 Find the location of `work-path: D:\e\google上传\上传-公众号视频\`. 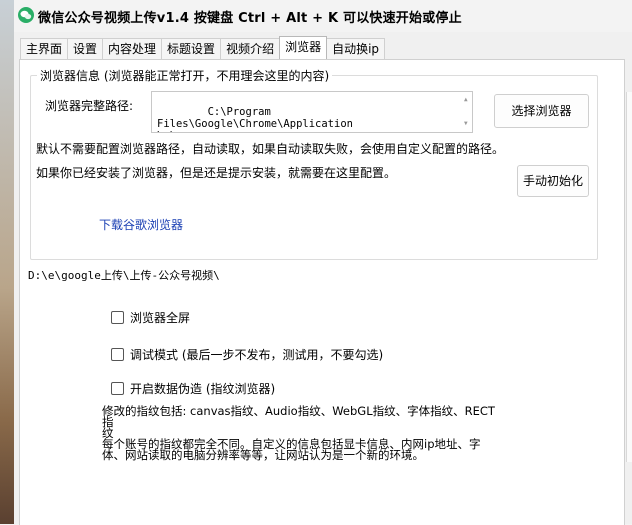

work-path: D:\e\google上传\上传-公众号视频\ is located at coordinates (124, 275).